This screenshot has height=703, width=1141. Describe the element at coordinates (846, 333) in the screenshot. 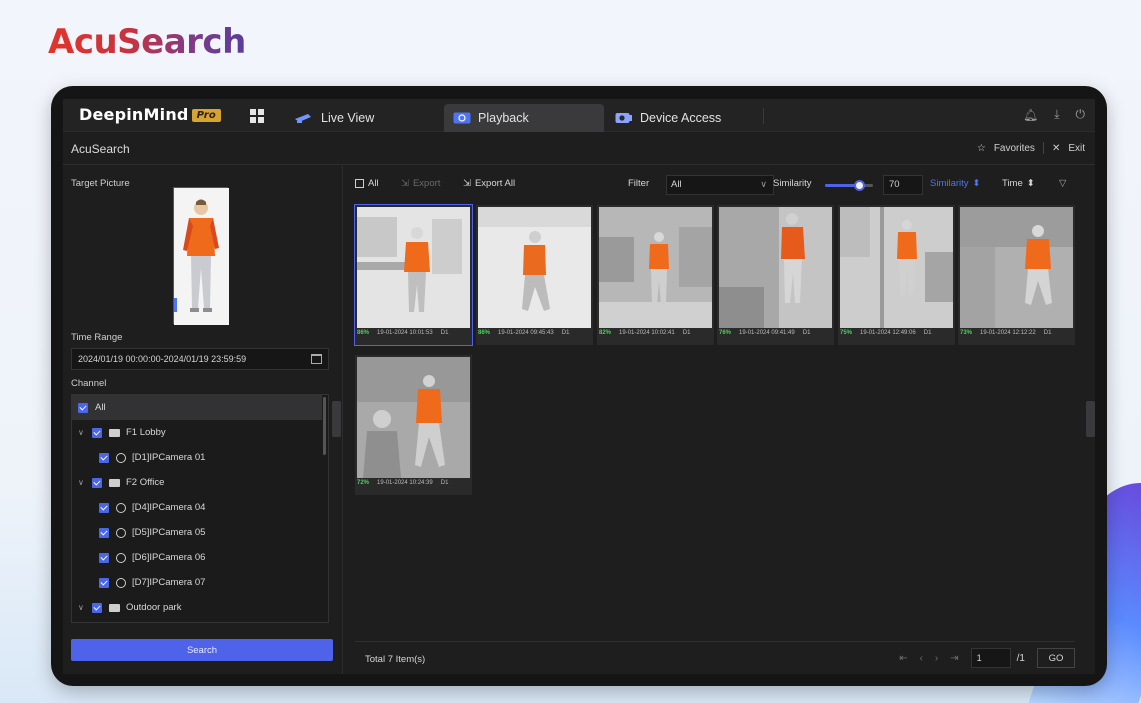

I see `match-percent: 75%` at that location.